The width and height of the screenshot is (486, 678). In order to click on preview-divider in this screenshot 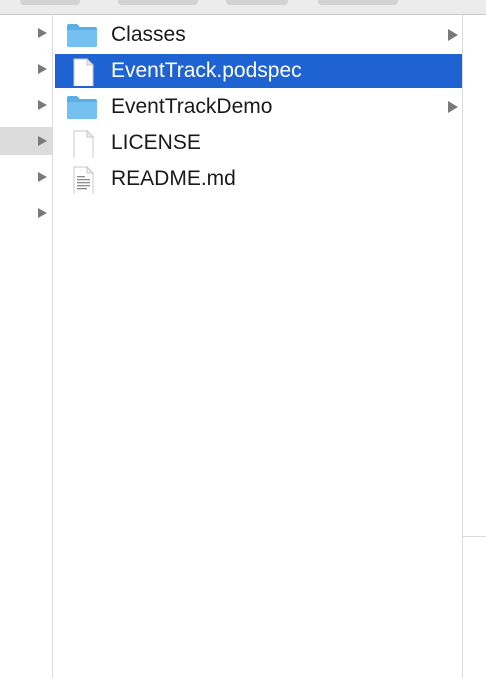, I will do `click(474, 536)`.